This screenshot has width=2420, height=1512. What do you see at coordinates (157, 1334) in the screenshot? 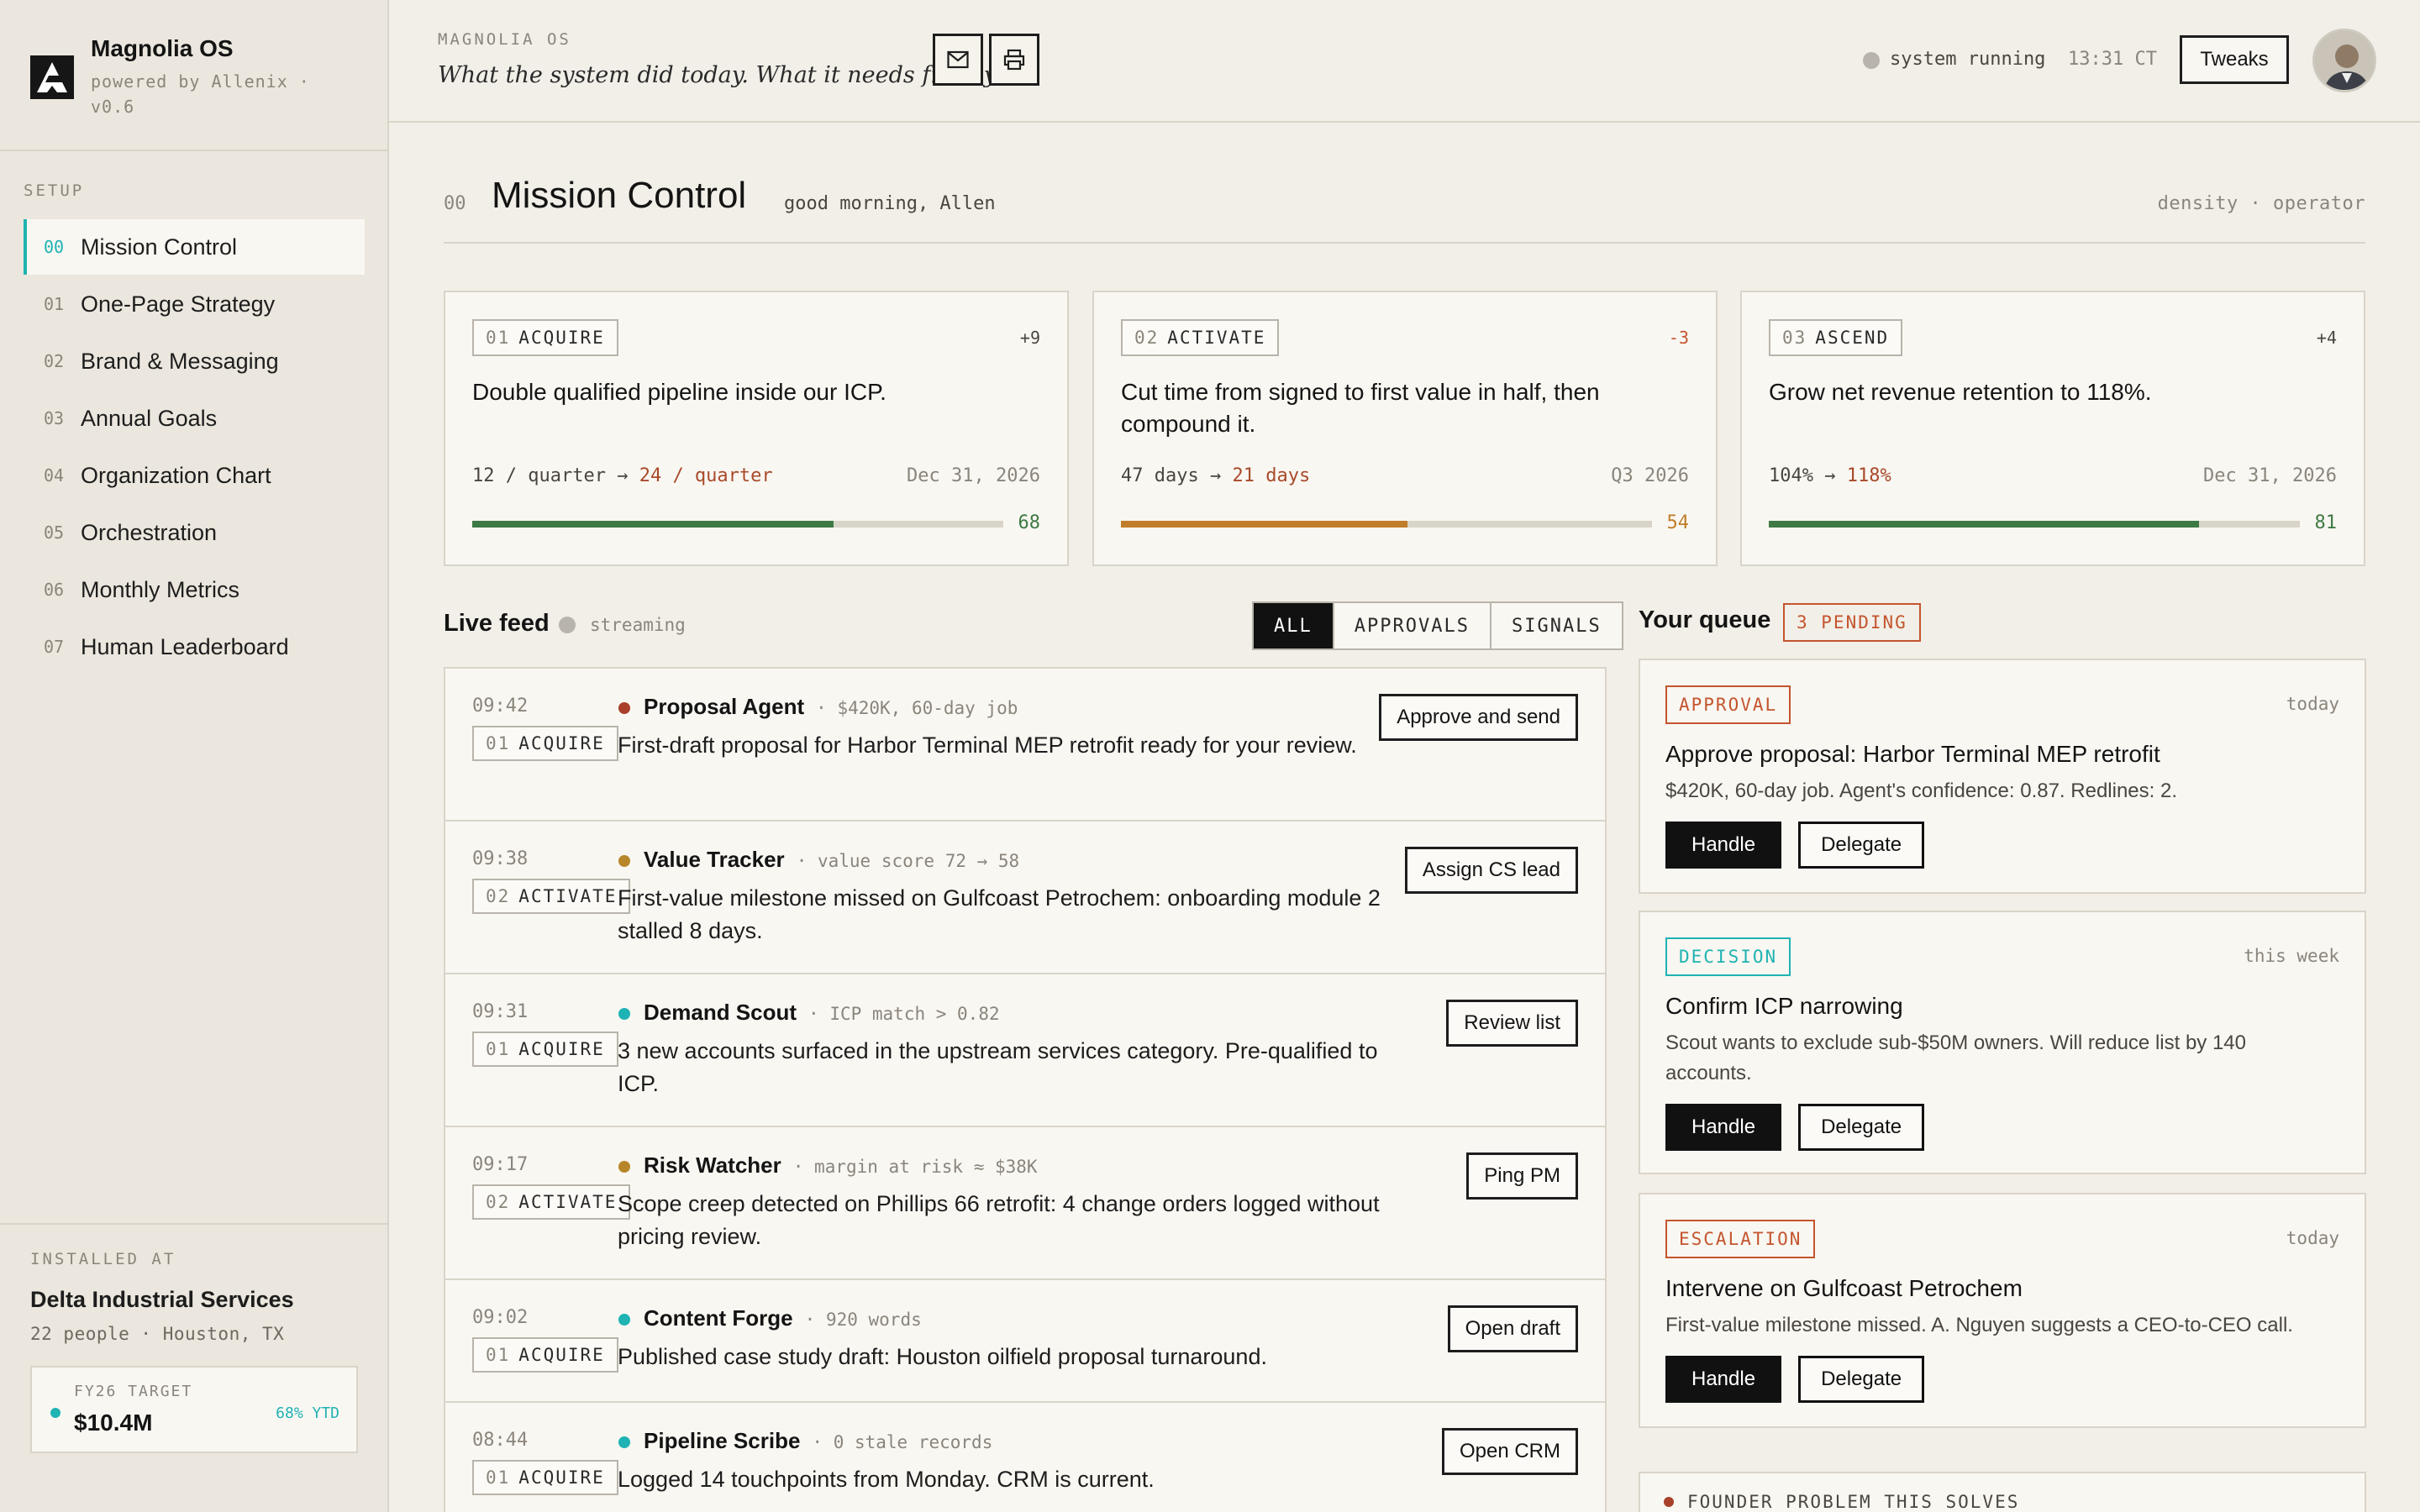
I see `company-meta: 22 people · Houston, TX` at bounding box center [157, 1334].